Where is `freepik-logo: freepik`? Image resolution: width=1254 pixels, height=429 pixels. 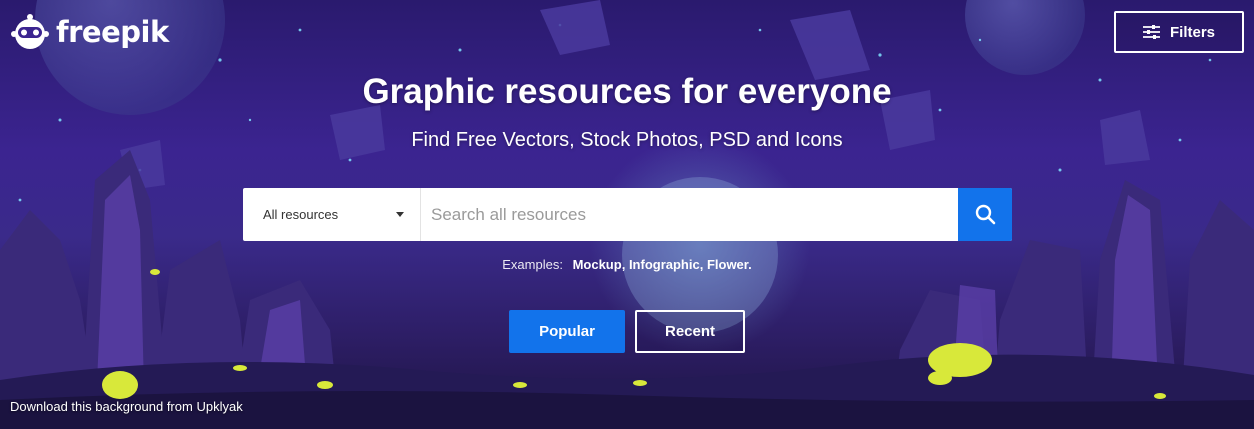
freepik-logo: freepik is located at coordinates (89, 32).